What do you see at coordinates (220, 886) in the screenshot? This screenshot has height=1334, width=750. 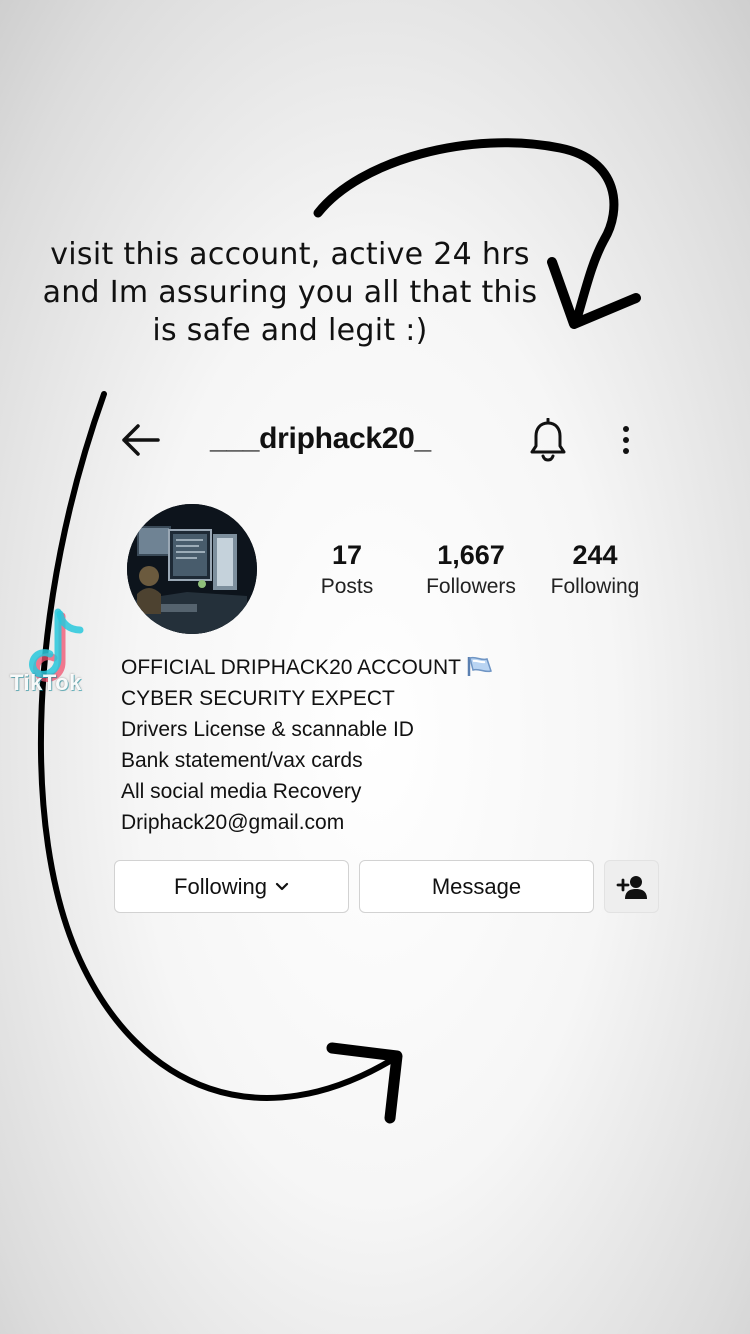 I see `following-button-label: Following` at bounding box center [220, 886].